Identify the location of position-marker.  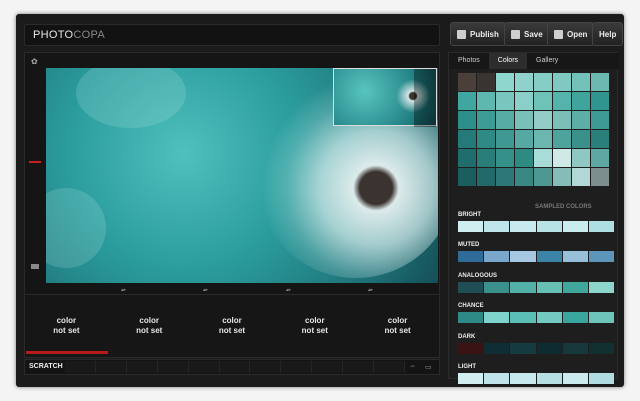
(35, 162).